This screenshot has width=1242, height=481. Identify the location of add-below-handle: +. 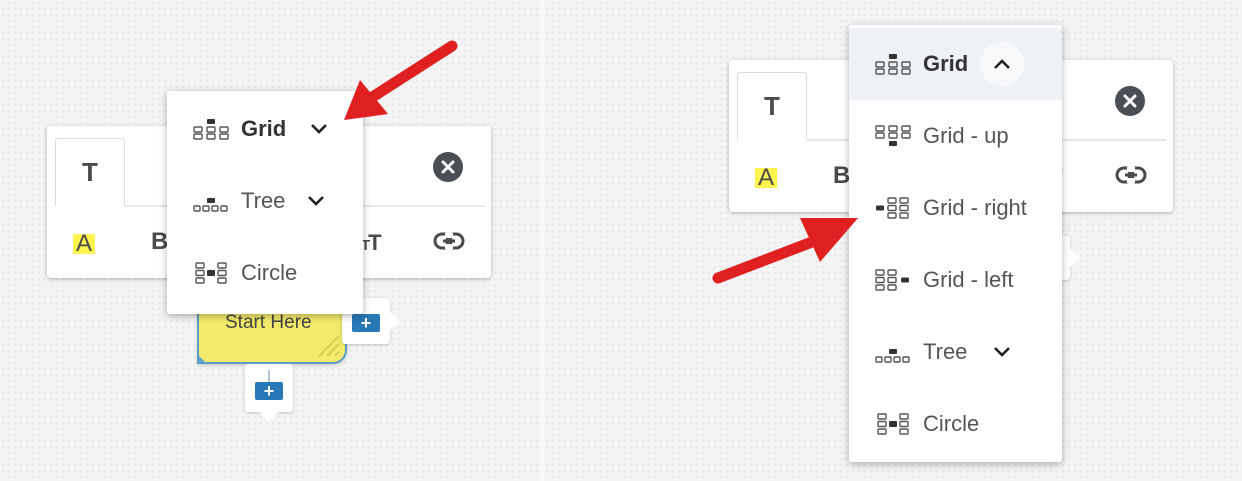
(269, 393).